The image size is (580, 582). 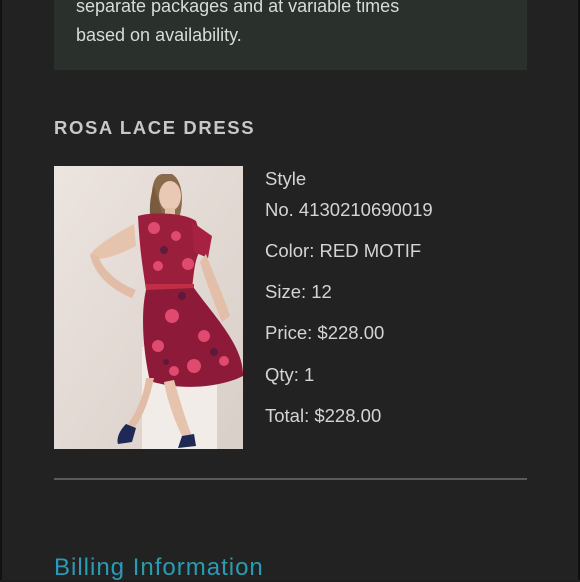 What do you see at coordinates (159, 567) in the screenshot?
I see `billing-information-heading: Billing Information` at bounding box center [159, 567].